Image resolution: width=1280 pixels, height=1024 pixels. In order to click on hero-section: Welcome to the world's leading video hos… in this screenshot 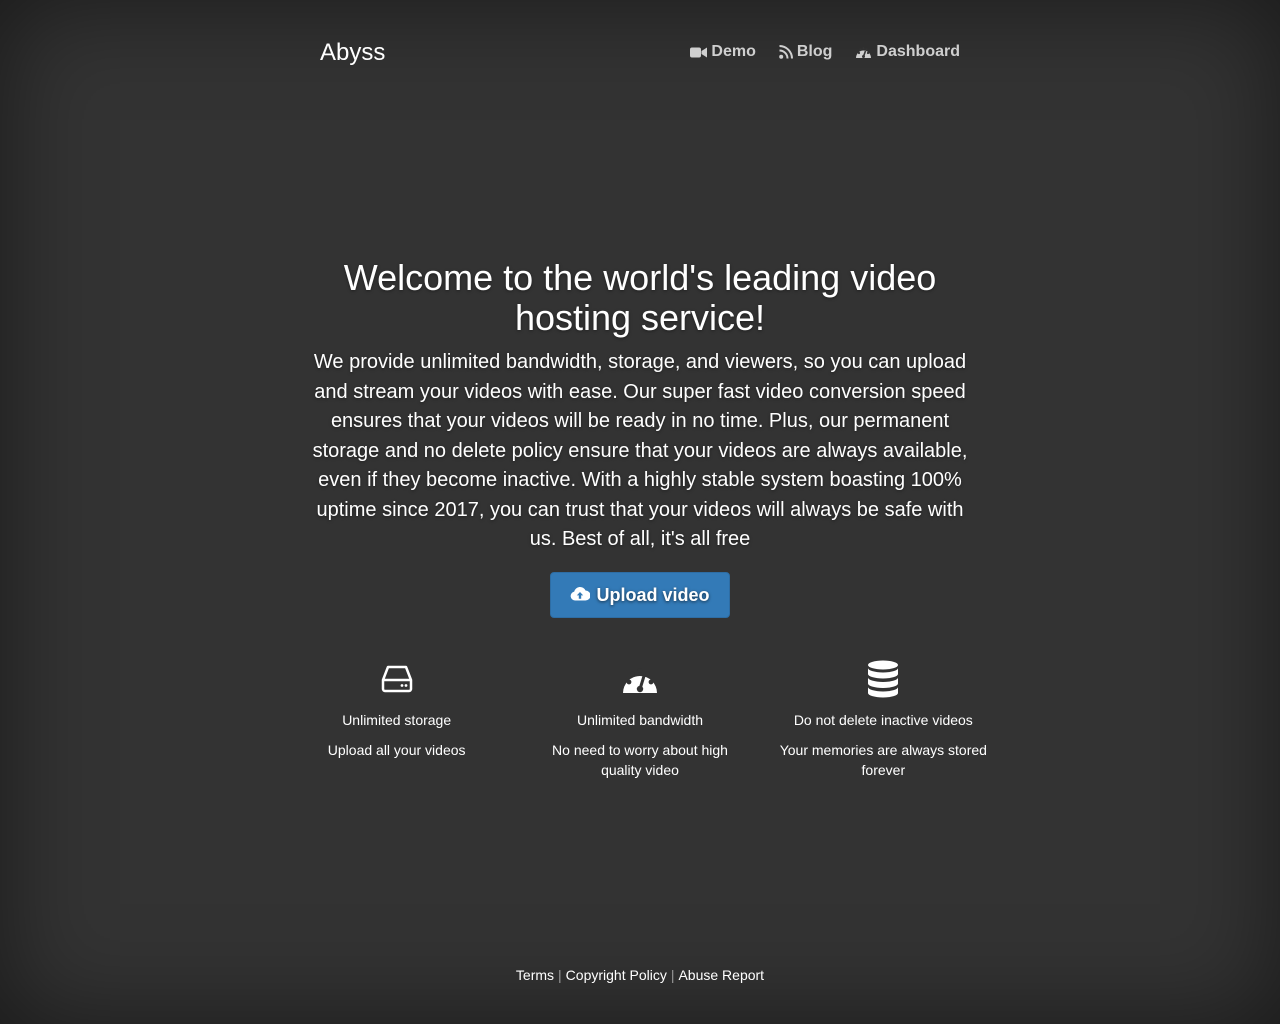, I will do `click(640, 406)`.